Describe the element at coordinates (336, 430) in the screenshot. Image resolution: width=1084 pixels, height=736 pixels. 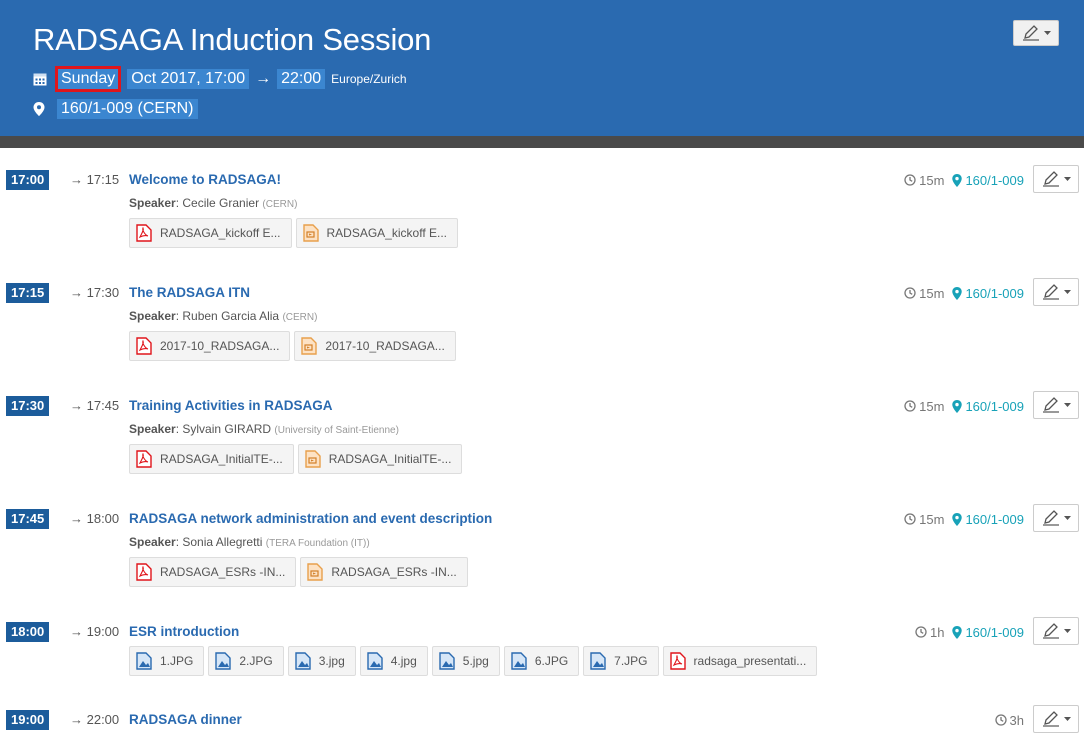
I see `speaker-affiliation: (University of Saint-Etienne)` at that location.